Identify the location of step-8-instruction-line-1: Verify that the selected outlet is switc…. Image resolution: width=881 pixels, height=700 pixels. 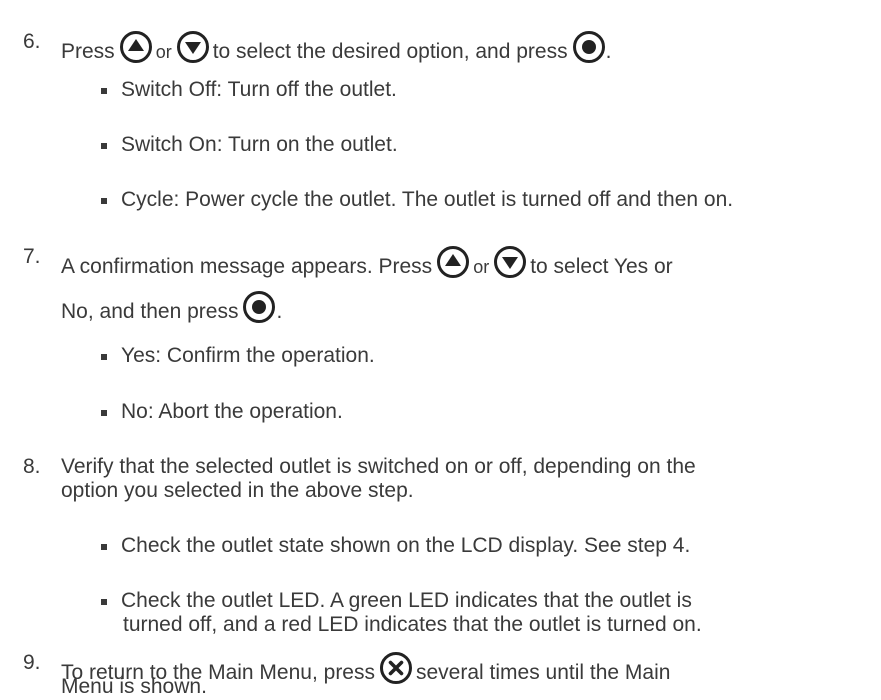
(378, 466).